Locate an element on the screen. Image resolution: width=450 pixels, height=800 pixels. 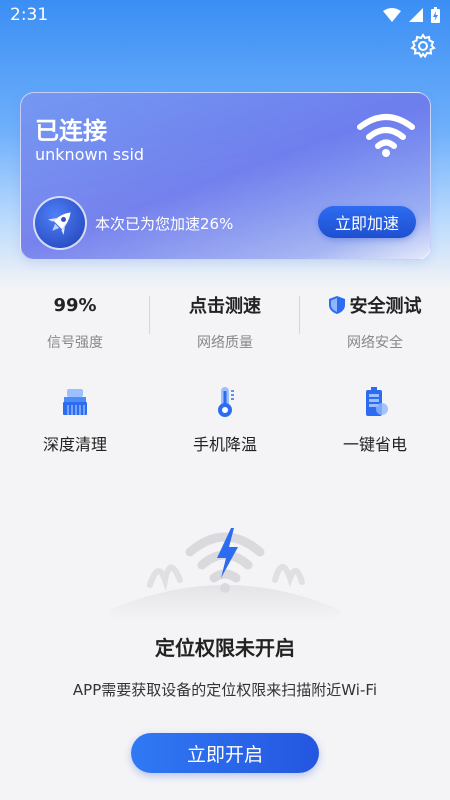
tool-label: 手机降温 is located at coordinates (224, 444).